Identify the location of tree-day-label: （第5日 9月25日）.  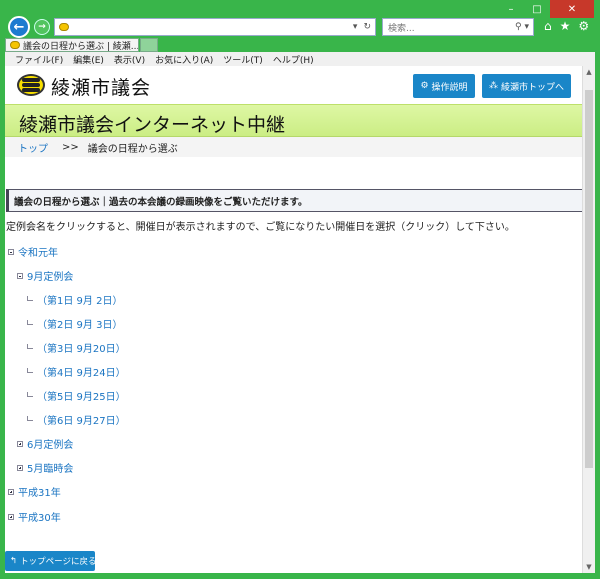
(81, 395).